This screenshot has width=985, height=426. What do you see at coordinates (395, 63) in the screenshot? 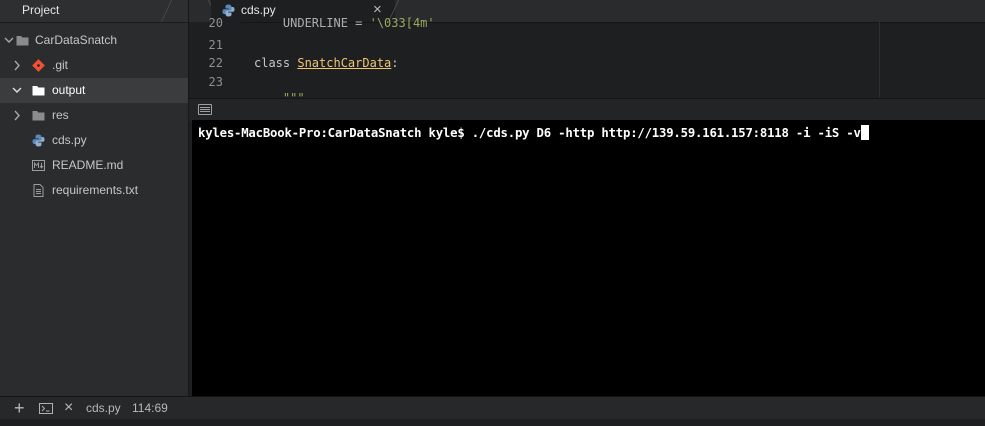
I see `code-punctuation: :` at bounding box center [395, 63].